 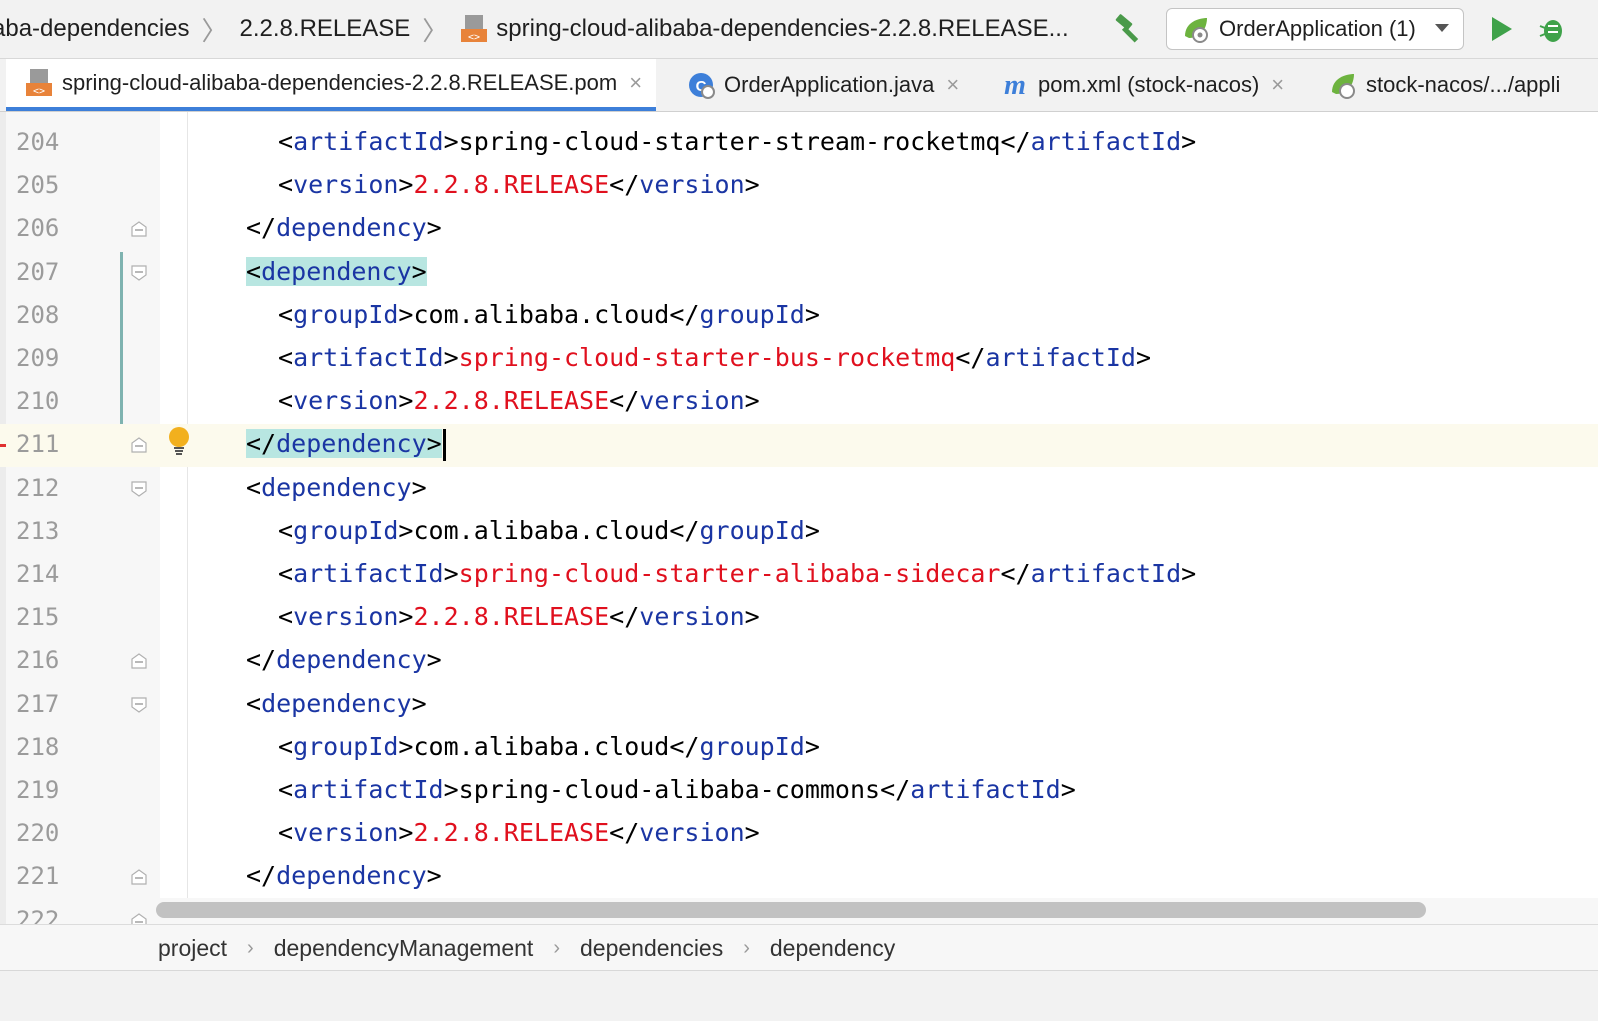 I want to click on code-line: 221 </dependency>, so click(x=799, y=877).